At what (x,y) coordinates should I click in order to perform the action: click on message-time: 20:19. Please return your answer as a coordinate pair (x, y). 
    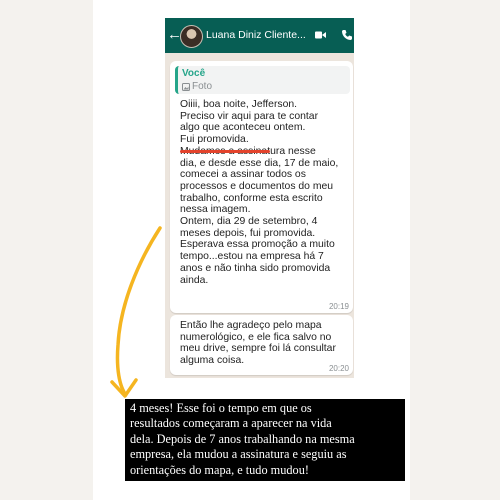
    Looking at the image, I should click on (338, 306).